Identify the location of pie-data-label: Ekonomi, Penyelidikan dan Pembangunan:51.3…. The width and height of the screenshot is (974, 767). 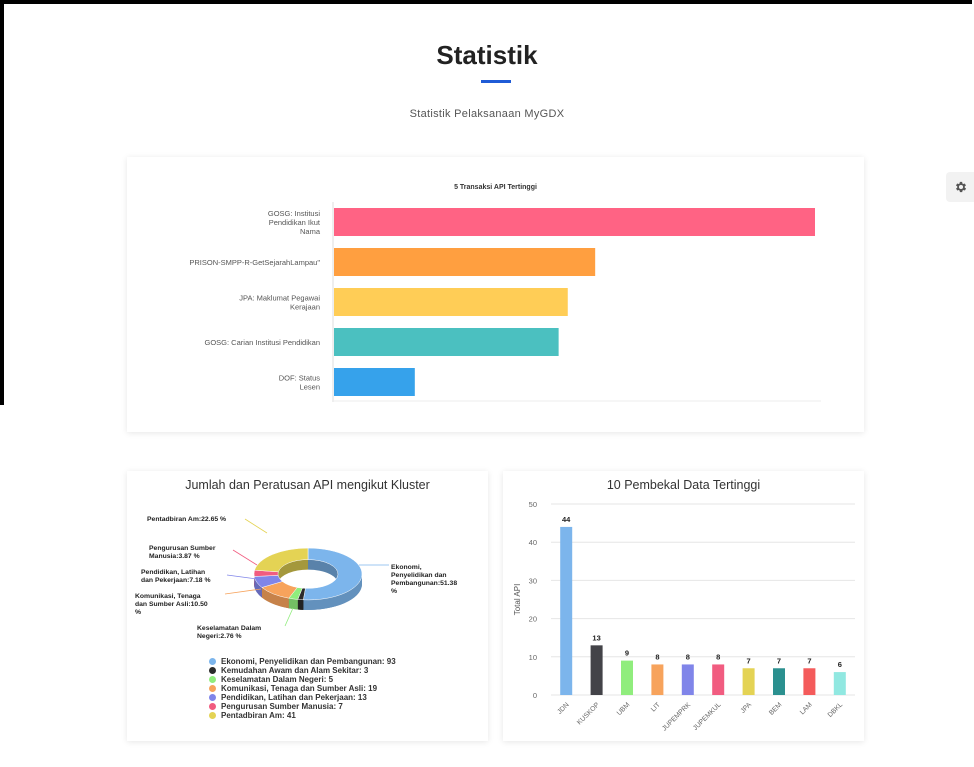
(424, 579).